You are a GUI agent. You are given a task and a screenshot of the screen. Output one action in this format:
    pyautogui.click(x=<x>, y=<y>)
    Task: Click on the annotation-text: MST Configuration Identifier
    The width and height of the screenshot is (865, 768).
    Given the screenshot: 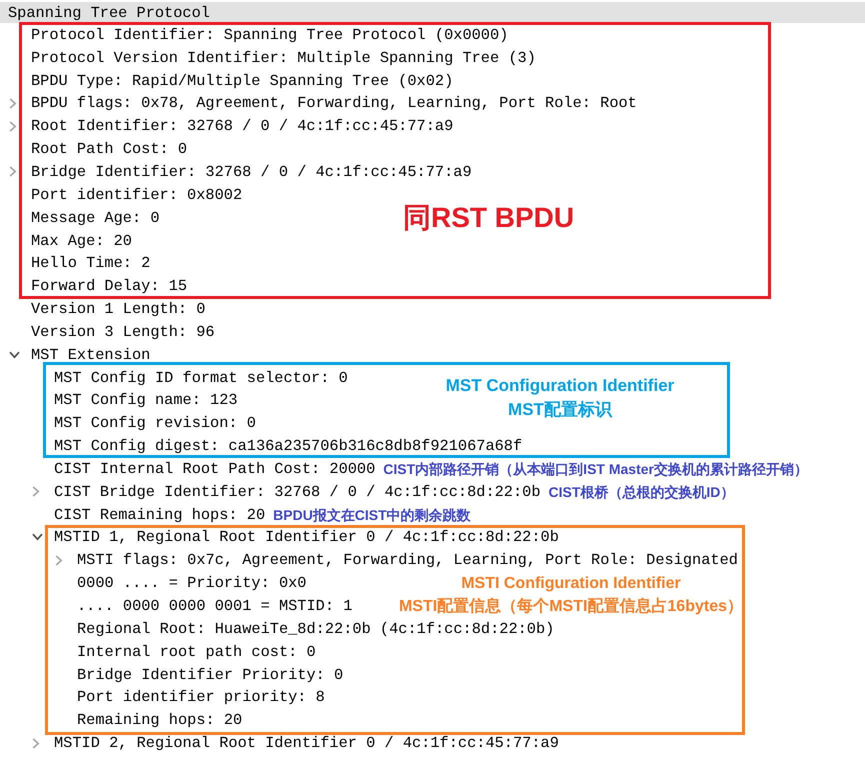 What is the action you would take?
    pyautogui.click(x=560, y=386)
    